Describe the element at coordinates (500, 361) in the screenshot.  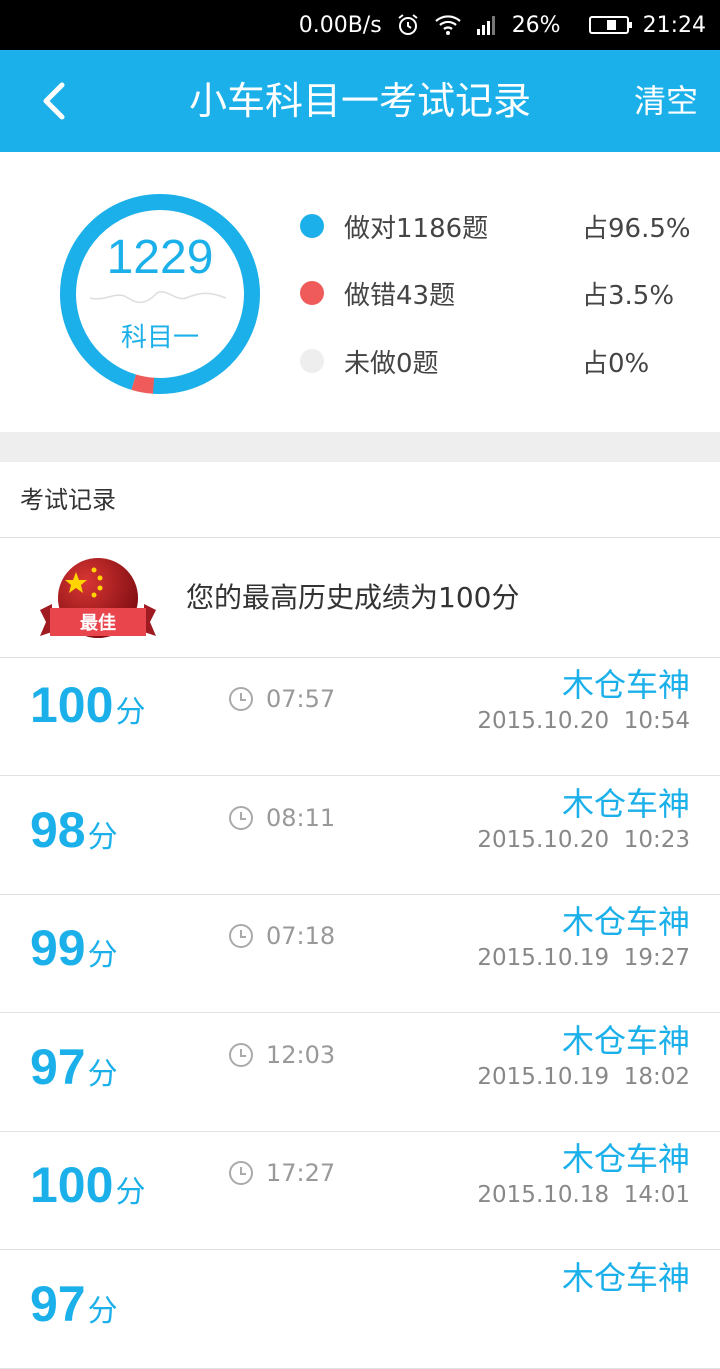
I see `legend-undone: 未做0题 占0%` at that location.